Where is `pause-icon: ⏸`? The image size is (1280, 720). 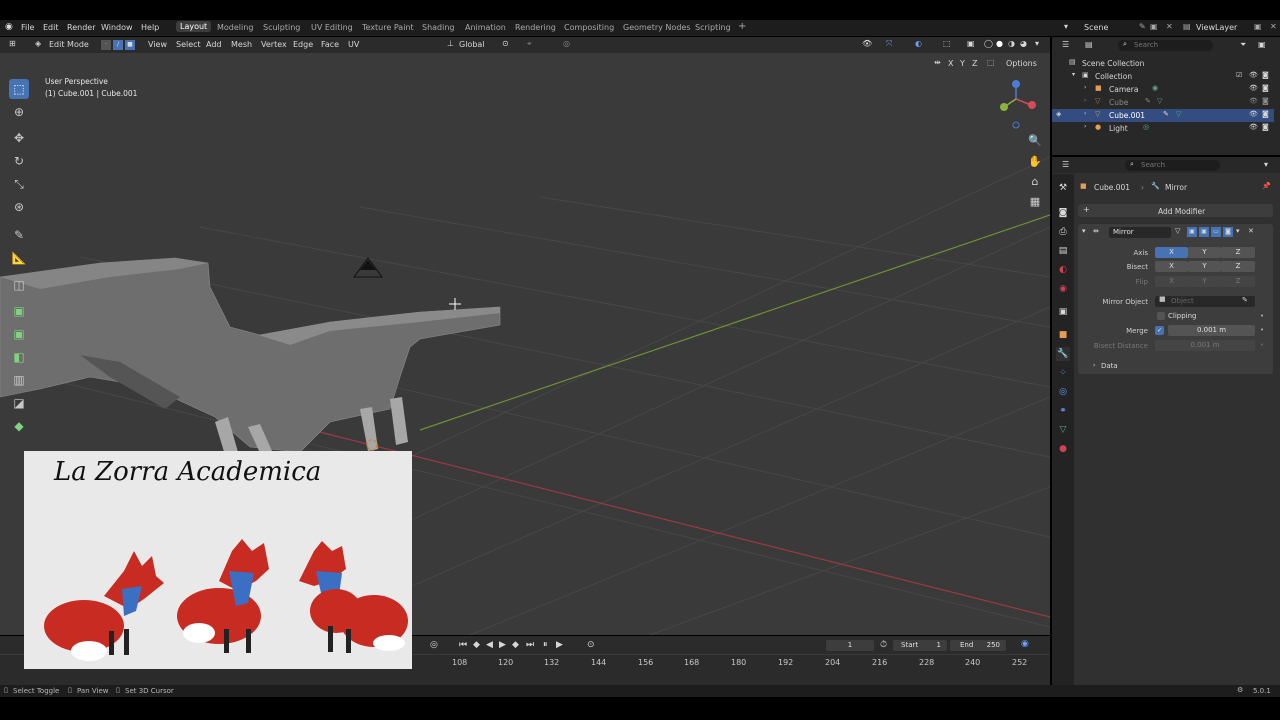
pause-icon: ⏸ is located at coordinates (545, 645).